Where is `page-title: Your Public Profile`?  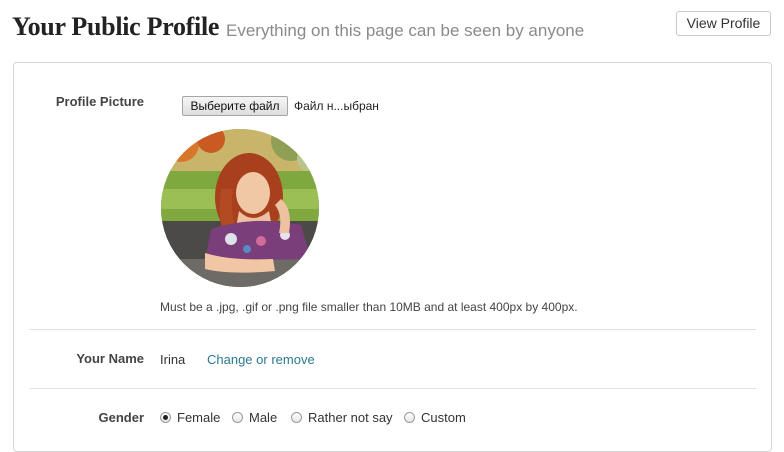 page-title: Your Public Profile is located at coordinates (116, 26).